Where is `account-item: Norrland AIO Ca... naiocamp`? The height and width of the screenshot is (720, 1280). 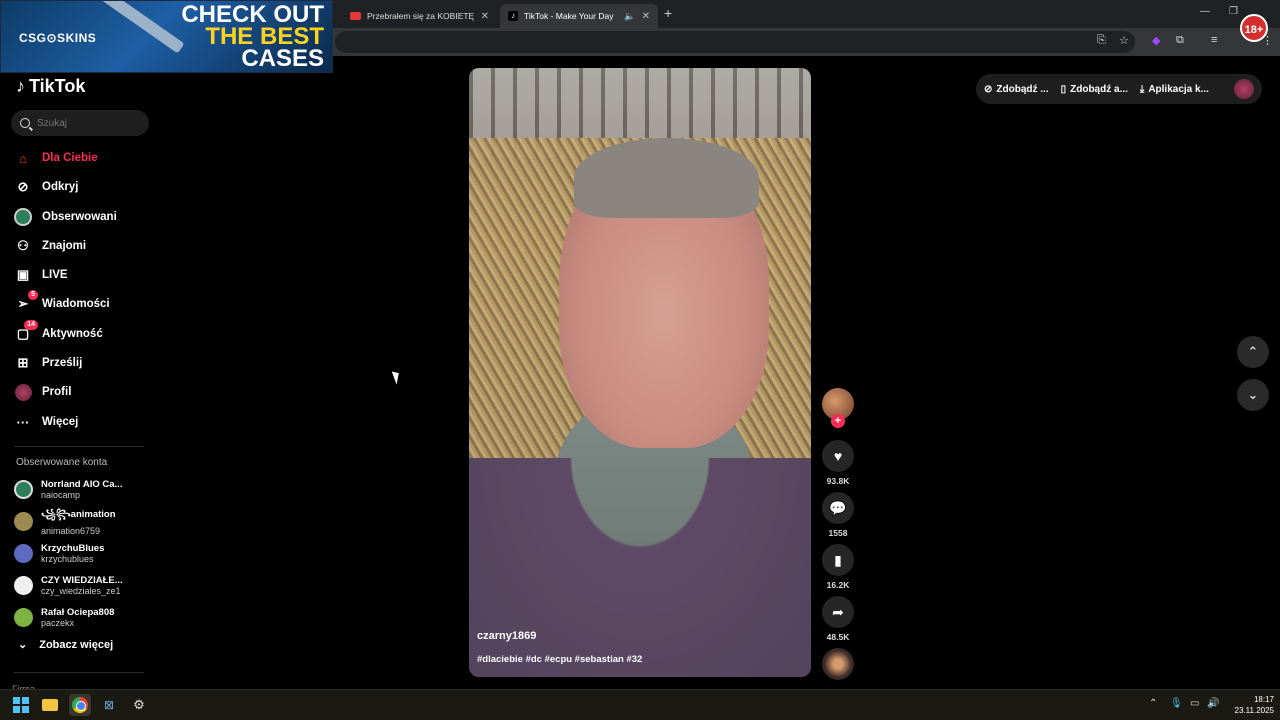 account-item: Norrland AIO Ca... naiocamp is located at coordinates (68, 489).